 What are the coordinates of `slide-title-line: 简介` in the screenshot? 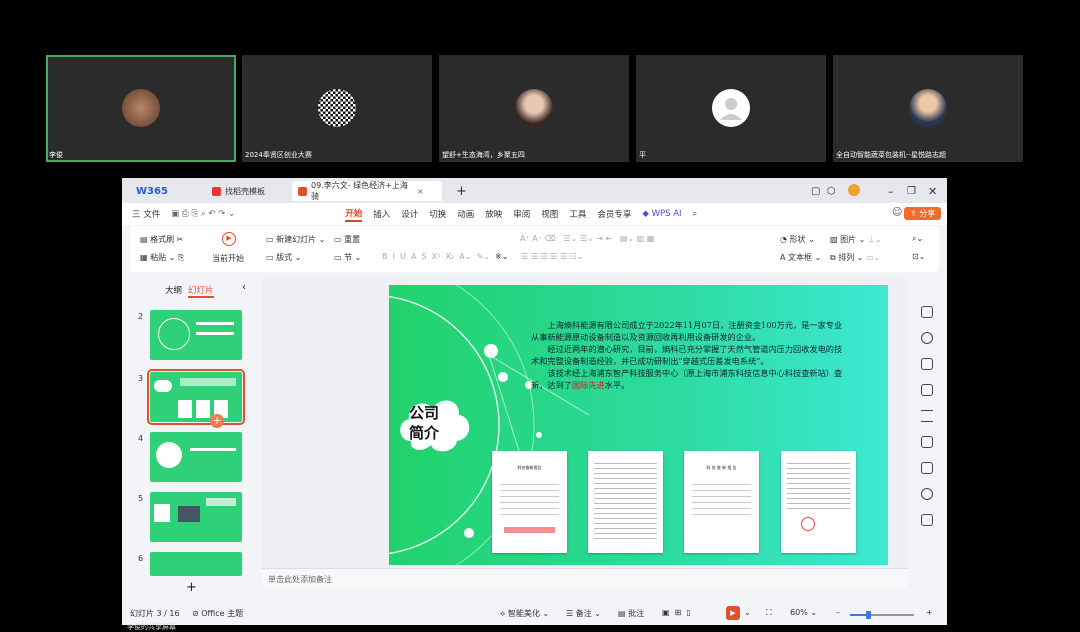 It's located at (424, 433).